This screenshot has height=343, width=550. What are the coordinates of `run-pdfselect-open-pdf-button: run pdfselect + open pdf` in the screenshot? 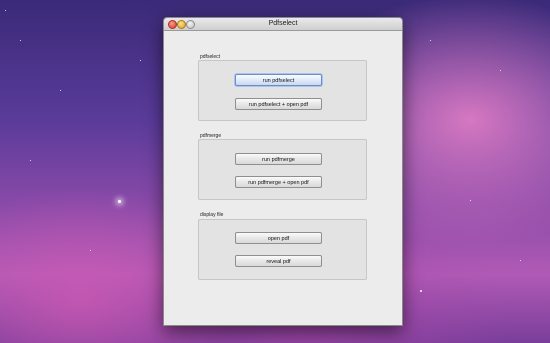 It's located at (278, 104).